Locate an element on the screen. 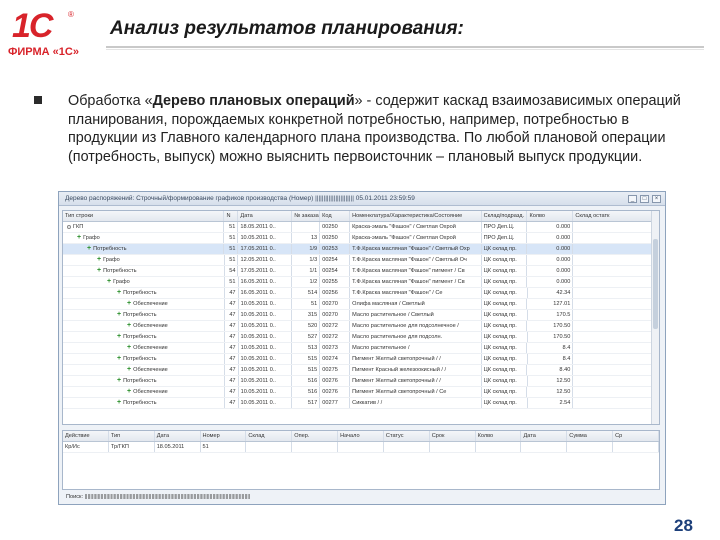 The image size is (720, 540). column-header: Дата is located at coordinates (265, 216).